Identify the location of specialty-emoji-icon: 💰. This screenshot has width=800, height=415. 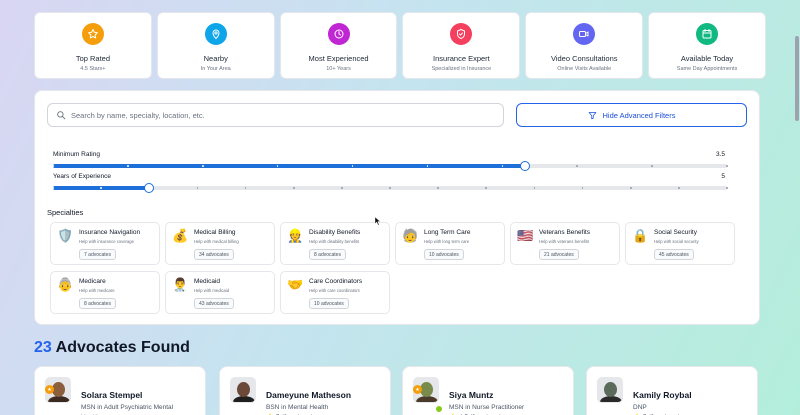
(180, 235).